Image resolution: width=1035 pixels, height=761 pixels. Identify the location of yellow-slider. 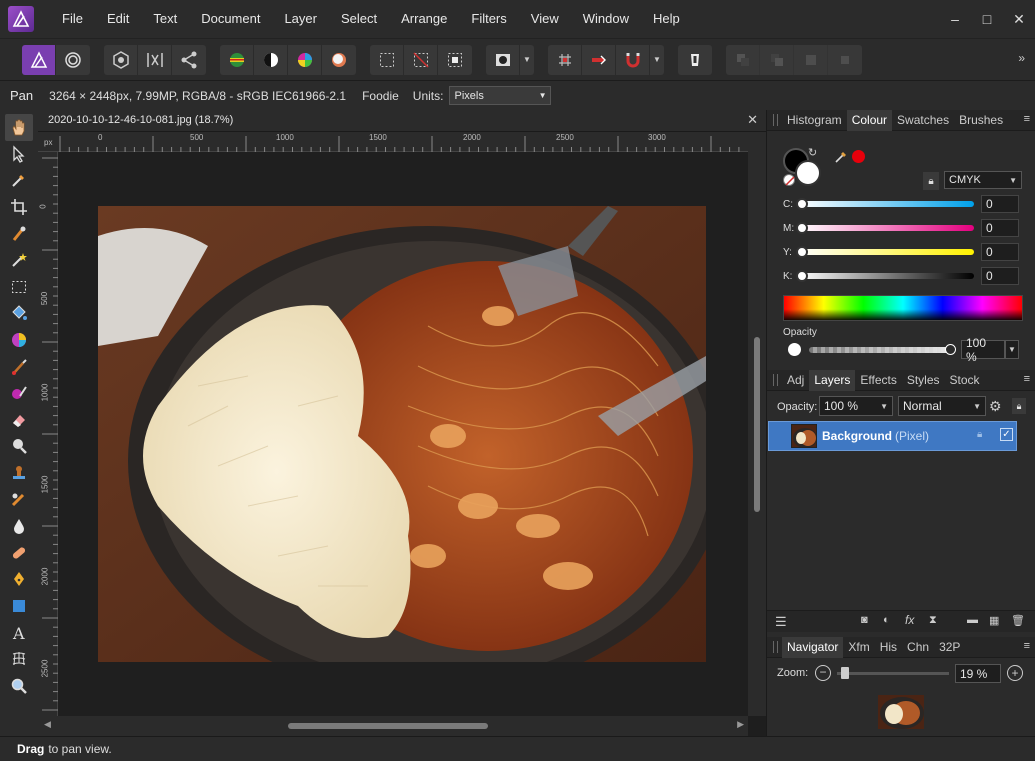
(885, 252).